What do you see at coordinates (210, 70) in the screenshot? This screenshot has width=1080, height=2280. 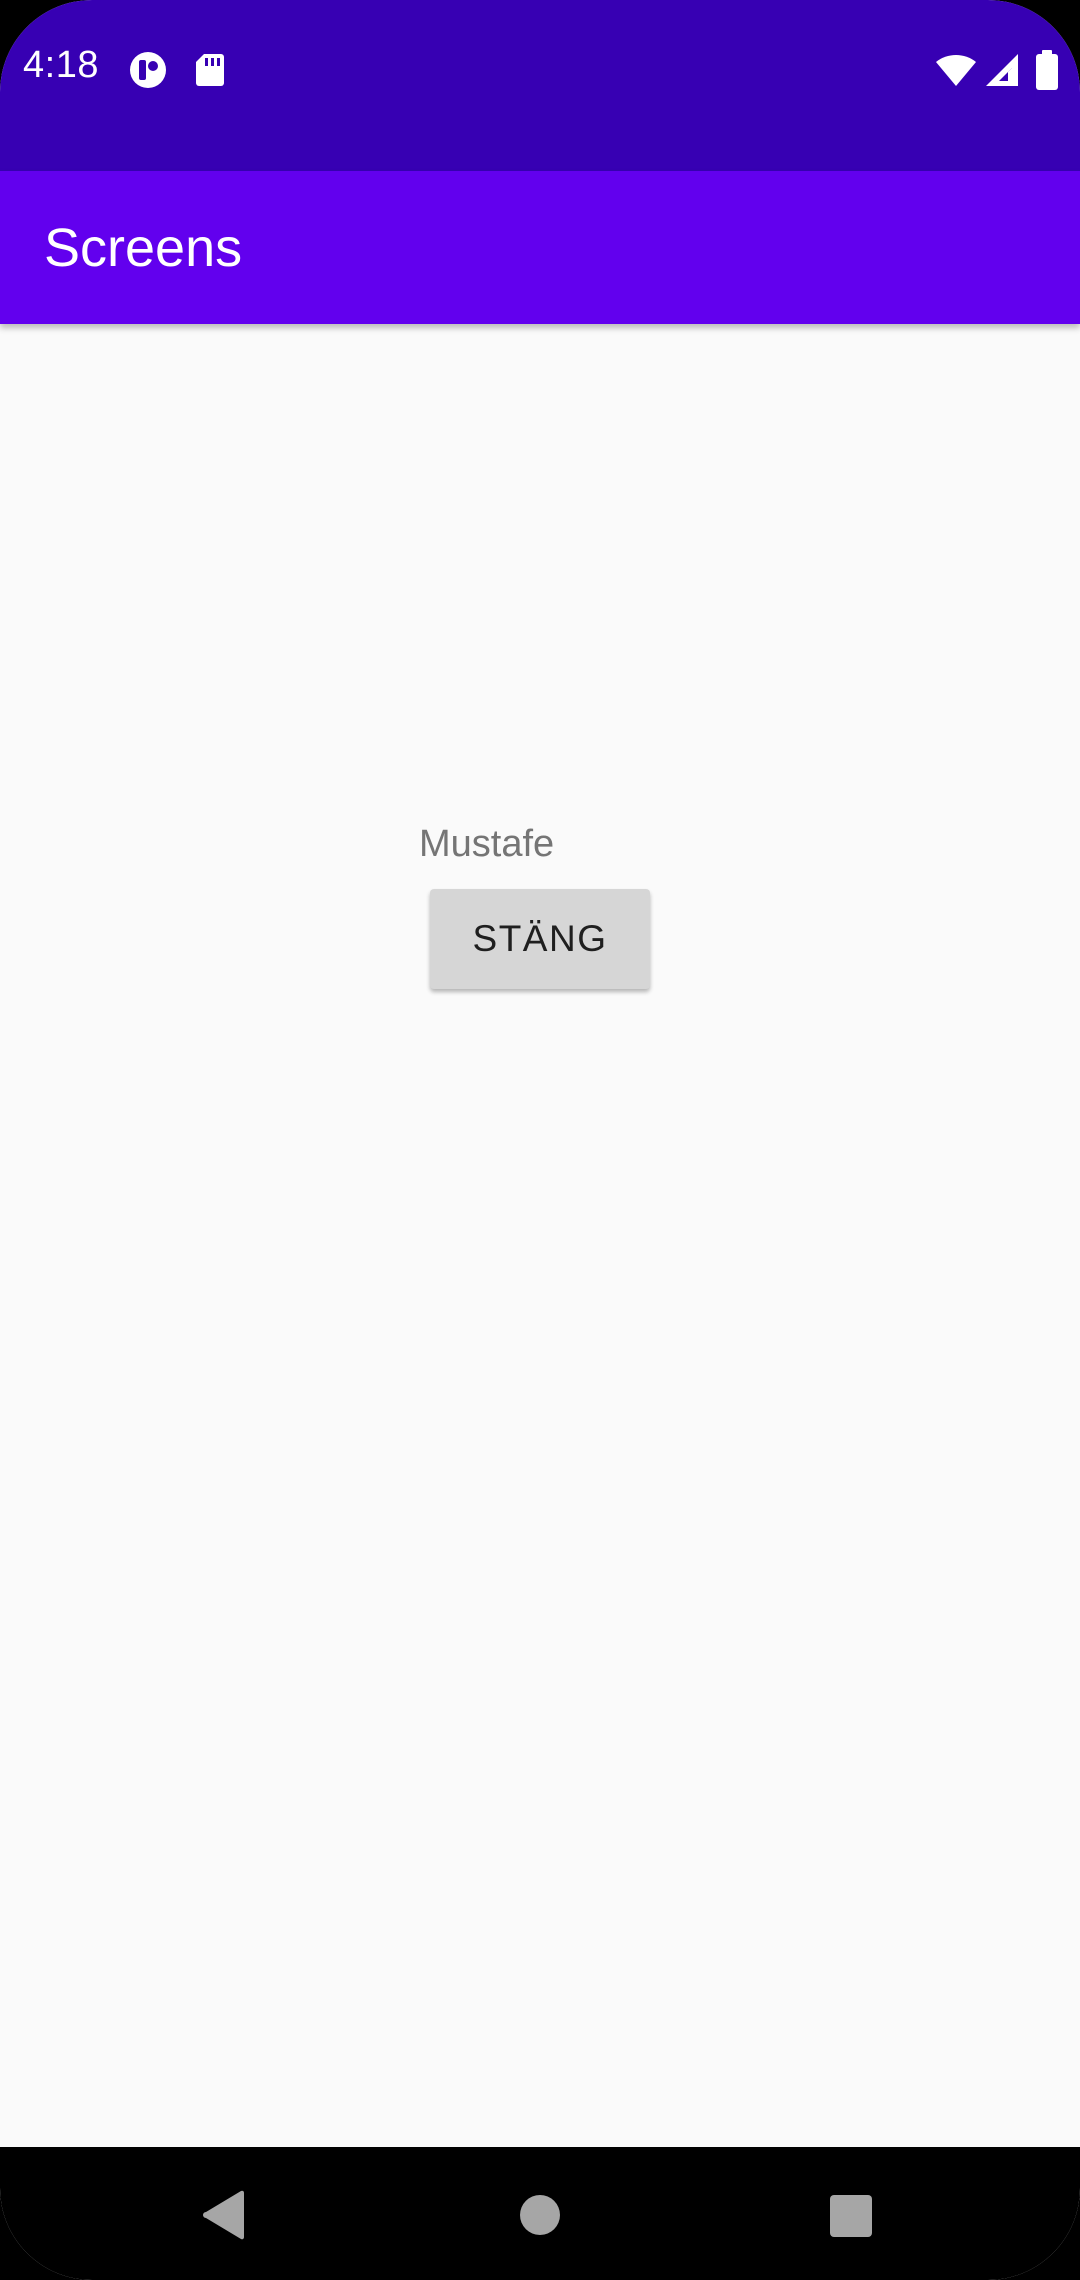 I see `sd-card-icon` at bounding box center [210, 70].